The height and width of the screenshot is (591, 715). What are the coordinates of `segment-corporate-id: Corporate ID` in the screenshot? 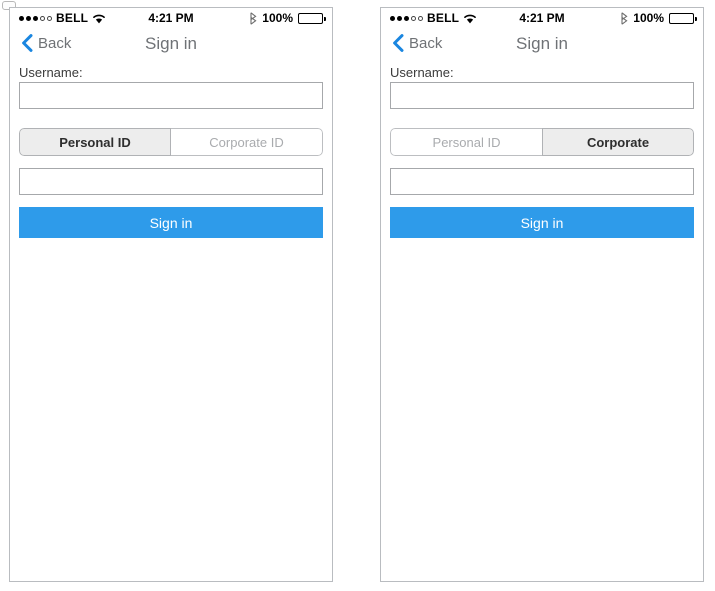 It's located at (247, 142).